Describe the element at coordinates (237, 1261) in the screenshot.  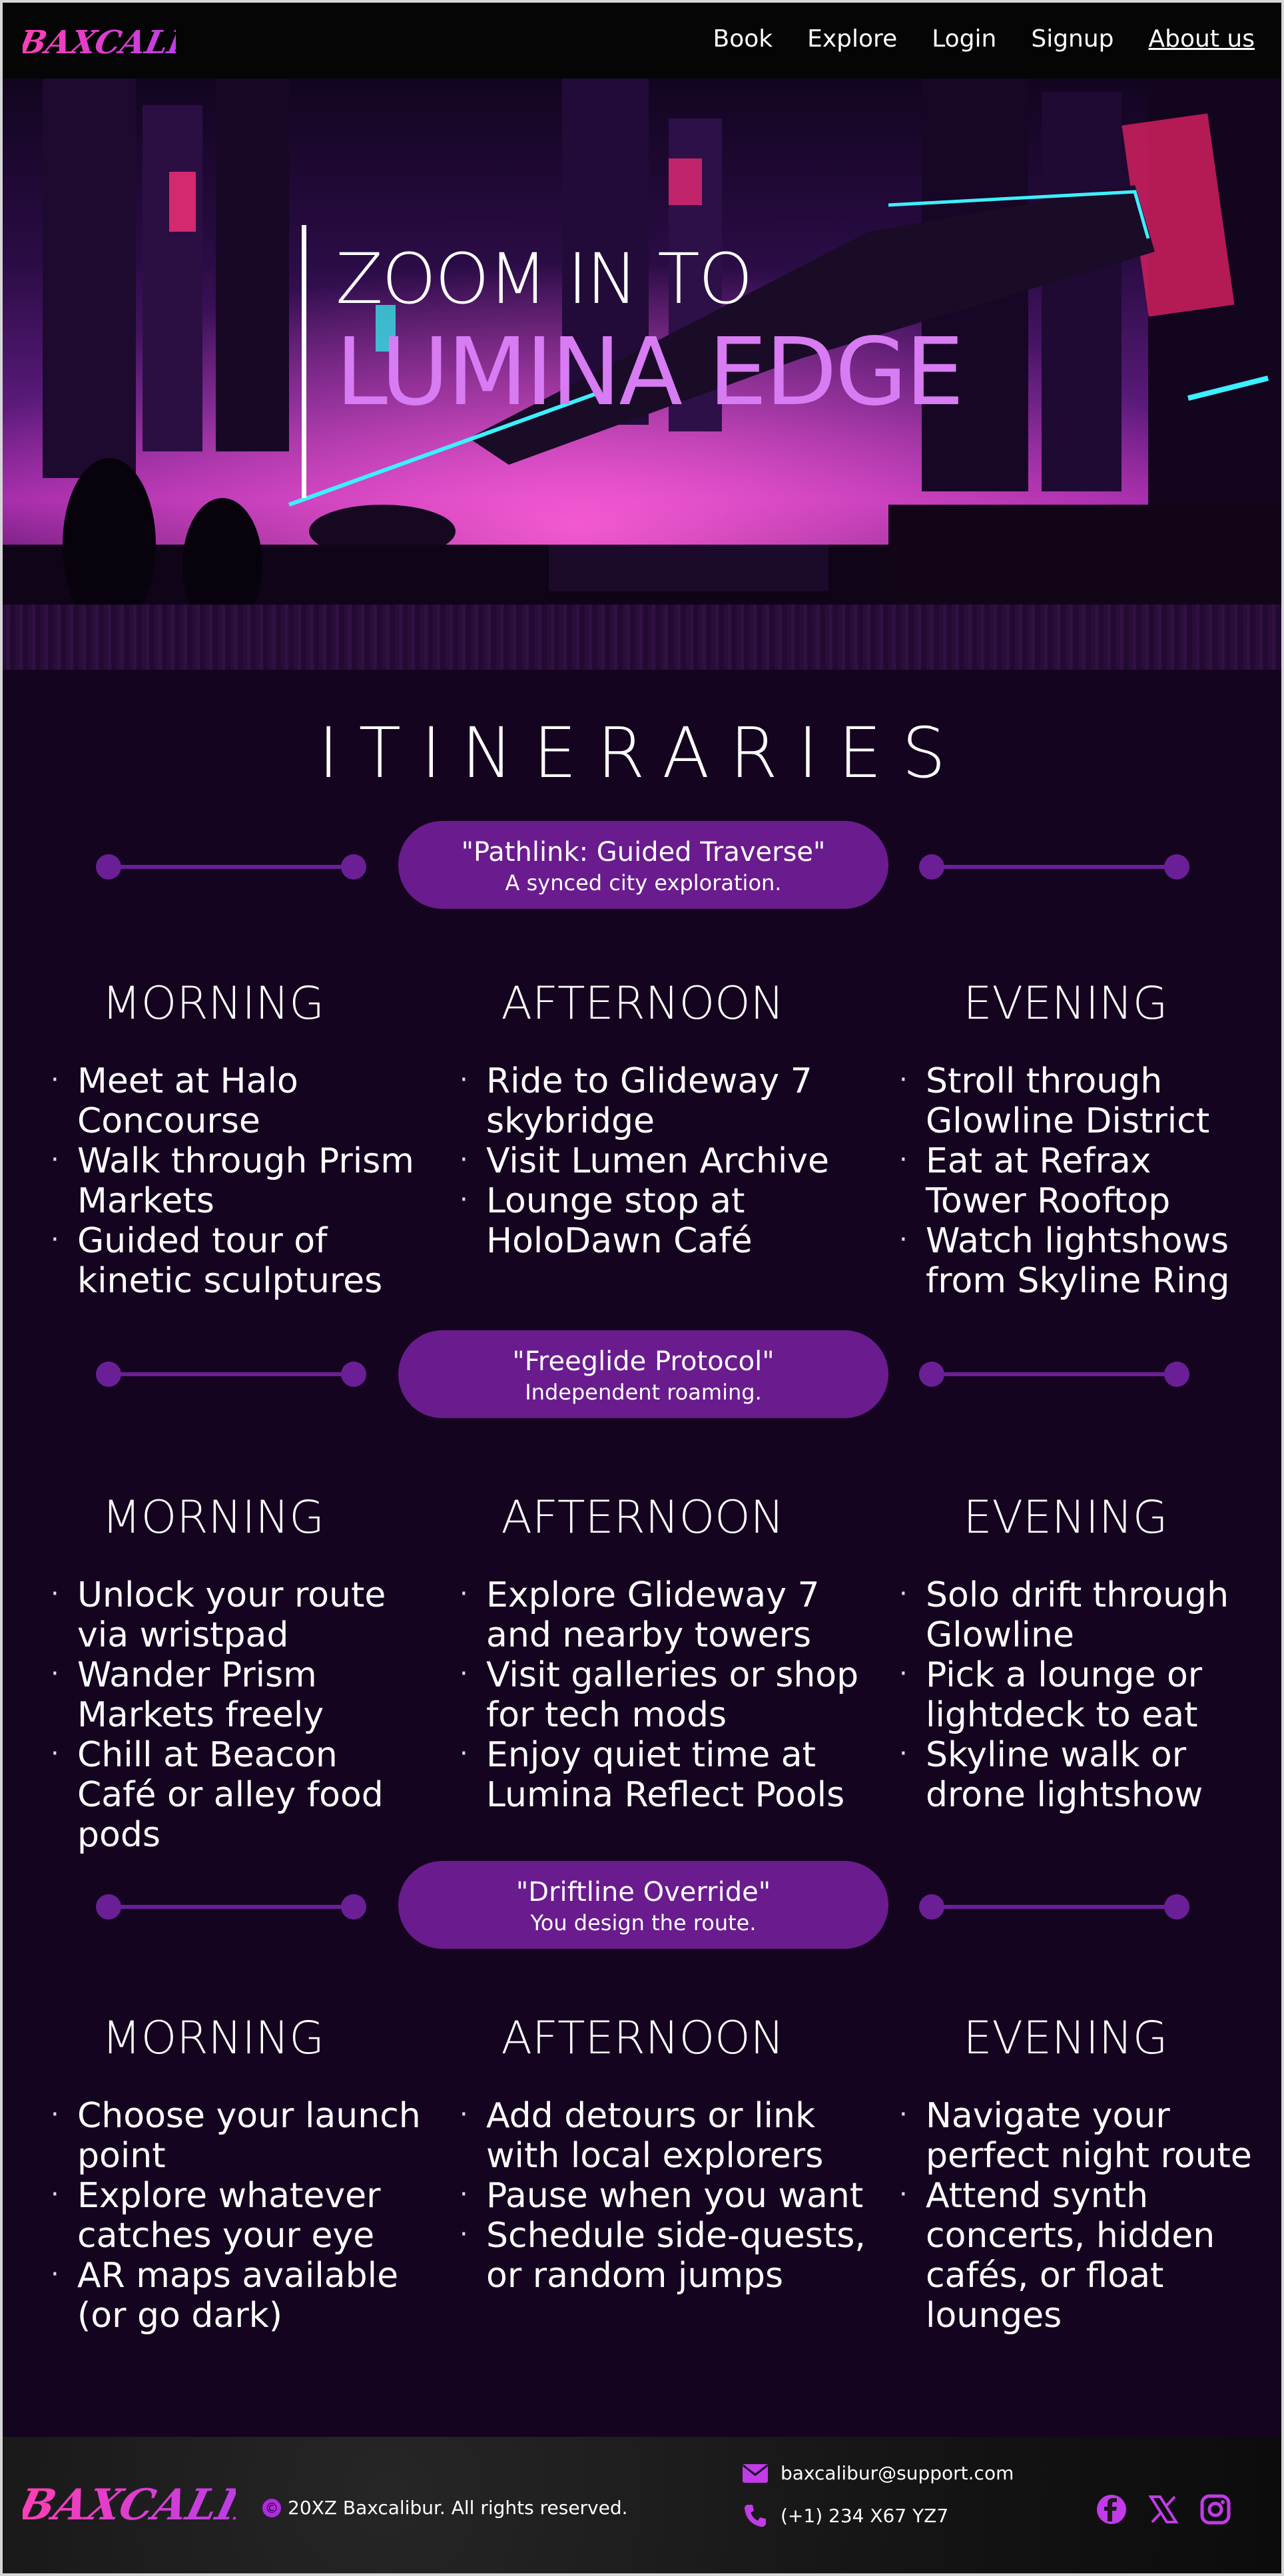
I see `list-item: Guided tour of kinetic sculptures` at that location.